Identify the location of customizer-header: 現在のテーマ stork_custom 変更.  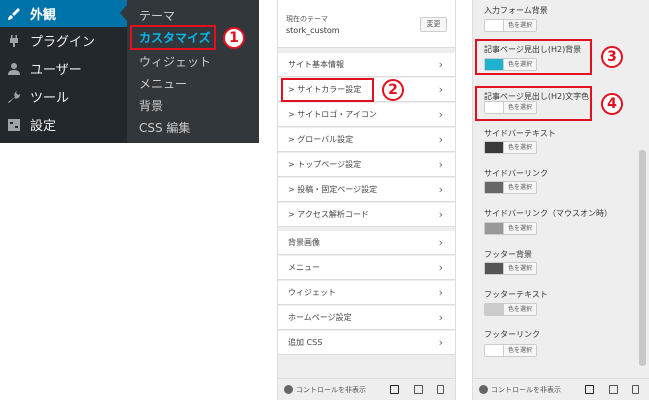
(366, 24).